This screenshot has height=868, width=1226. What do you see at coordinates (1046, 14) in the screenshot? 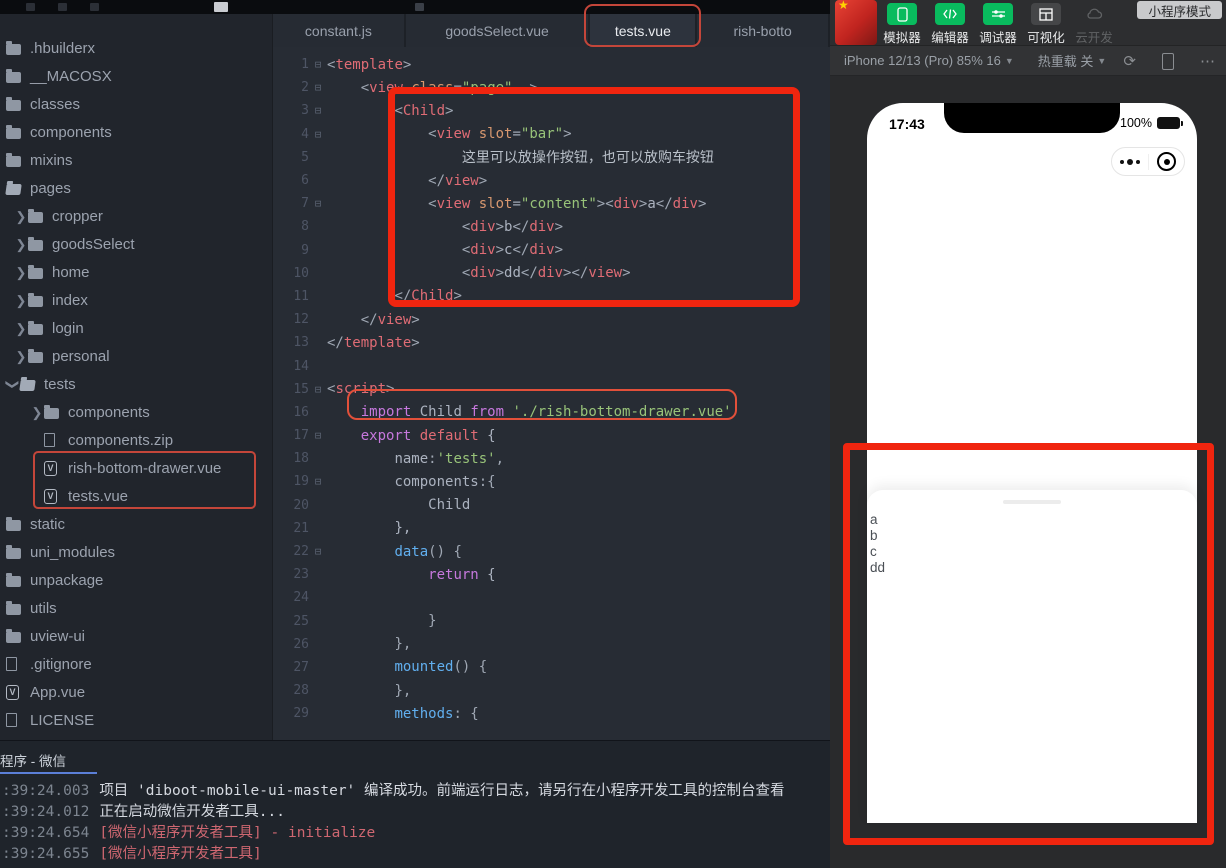
I see `layout-icon` at bounding box center [1046, 14].